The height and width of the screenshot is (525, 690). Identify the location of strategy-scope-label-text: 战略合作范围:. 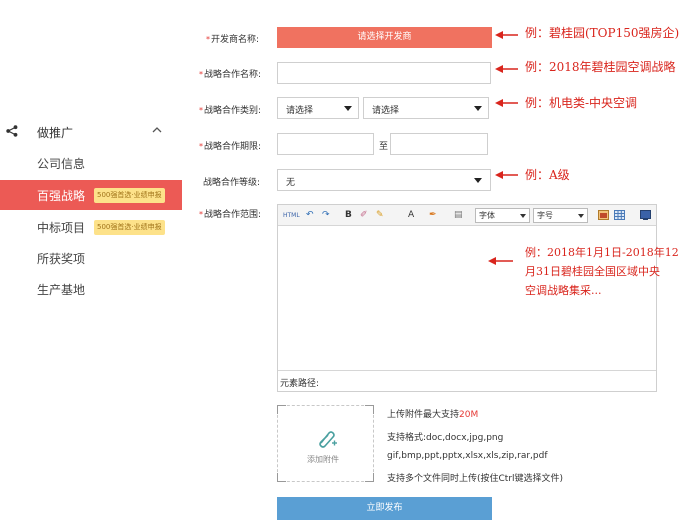
(233, 215).